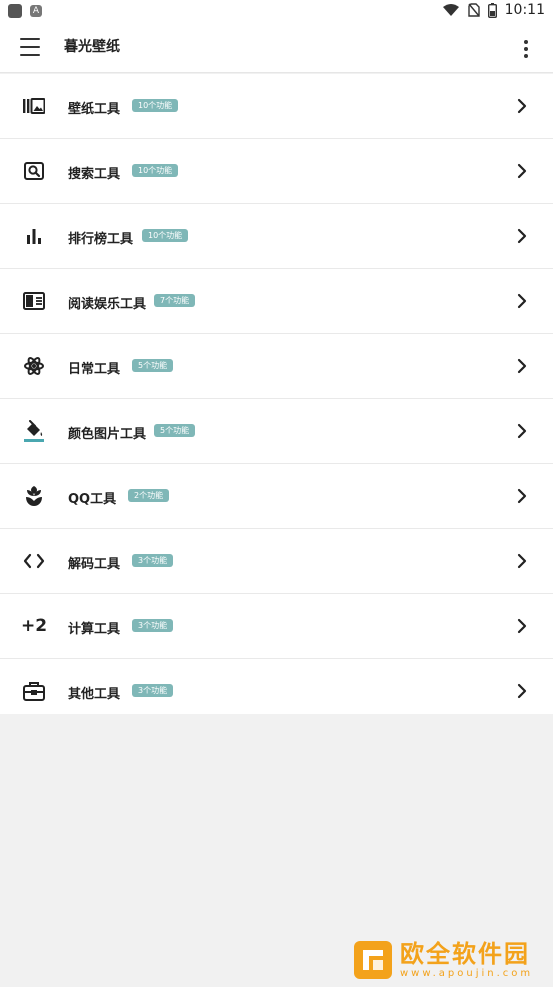 The height and width of the screenshot is (987, 553). What do you see at coordinates (34, 171) in the screenshot?
I see `search-image-icon` at bounding box center [34, 171].